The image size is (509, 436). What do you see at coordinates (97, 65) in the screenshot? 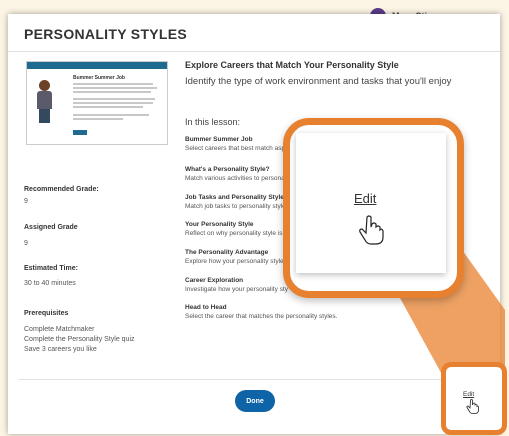
I see `thumbnail-header-bar` at bounding box center [97, 65].